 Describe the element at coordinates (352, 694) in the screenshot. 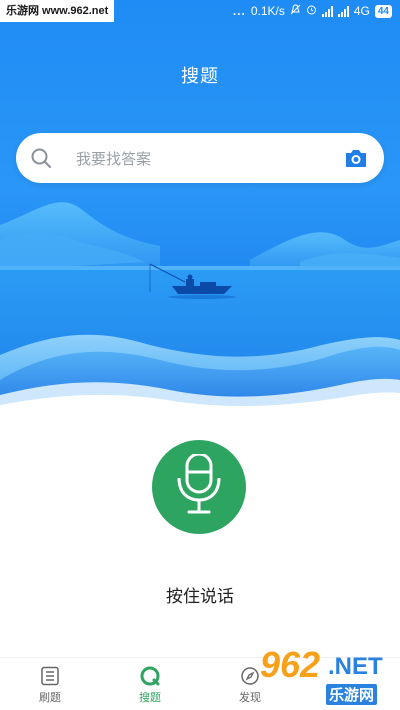

I see `watermark-cn: 乐游网` at that location.